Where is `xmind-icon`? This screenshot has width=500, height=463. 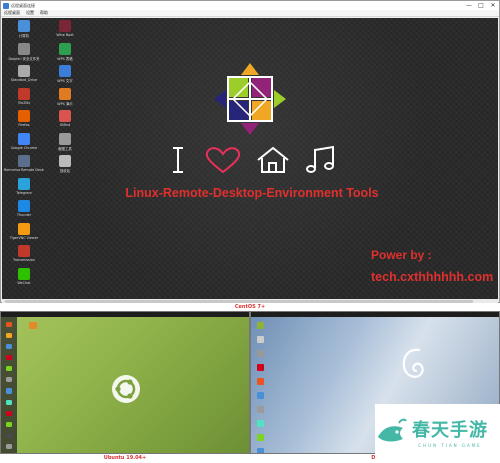
xmind-icon is located at coordinates (65, 116).